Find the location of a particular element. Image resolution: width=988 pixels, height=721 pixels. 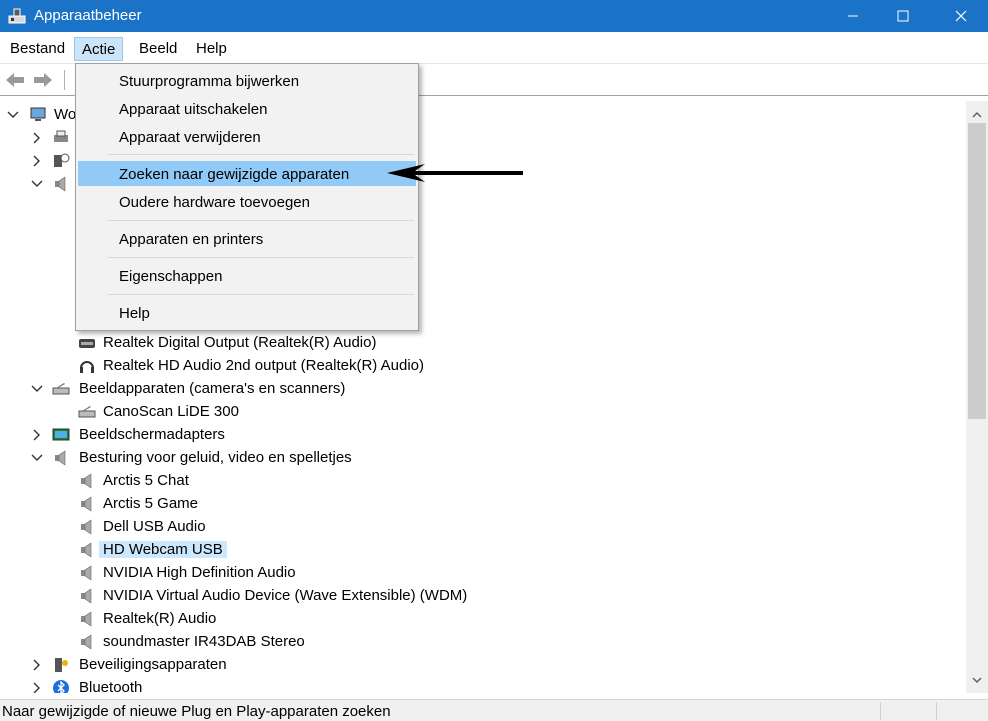

close-icon is located at coordinates (961, 16).